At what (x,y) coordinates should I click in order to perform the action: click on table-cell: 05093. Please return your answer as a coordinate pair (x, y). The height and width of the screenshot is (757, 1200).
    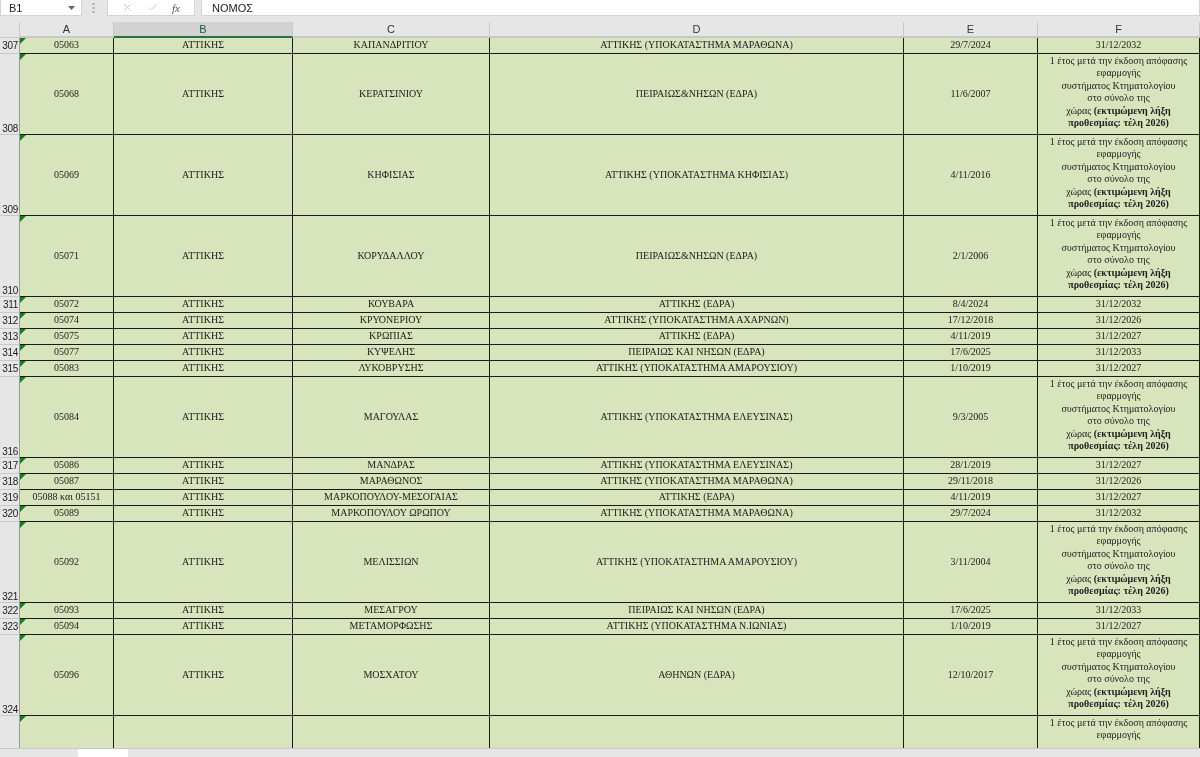
    Looking at the image, I should click on (67, 611).